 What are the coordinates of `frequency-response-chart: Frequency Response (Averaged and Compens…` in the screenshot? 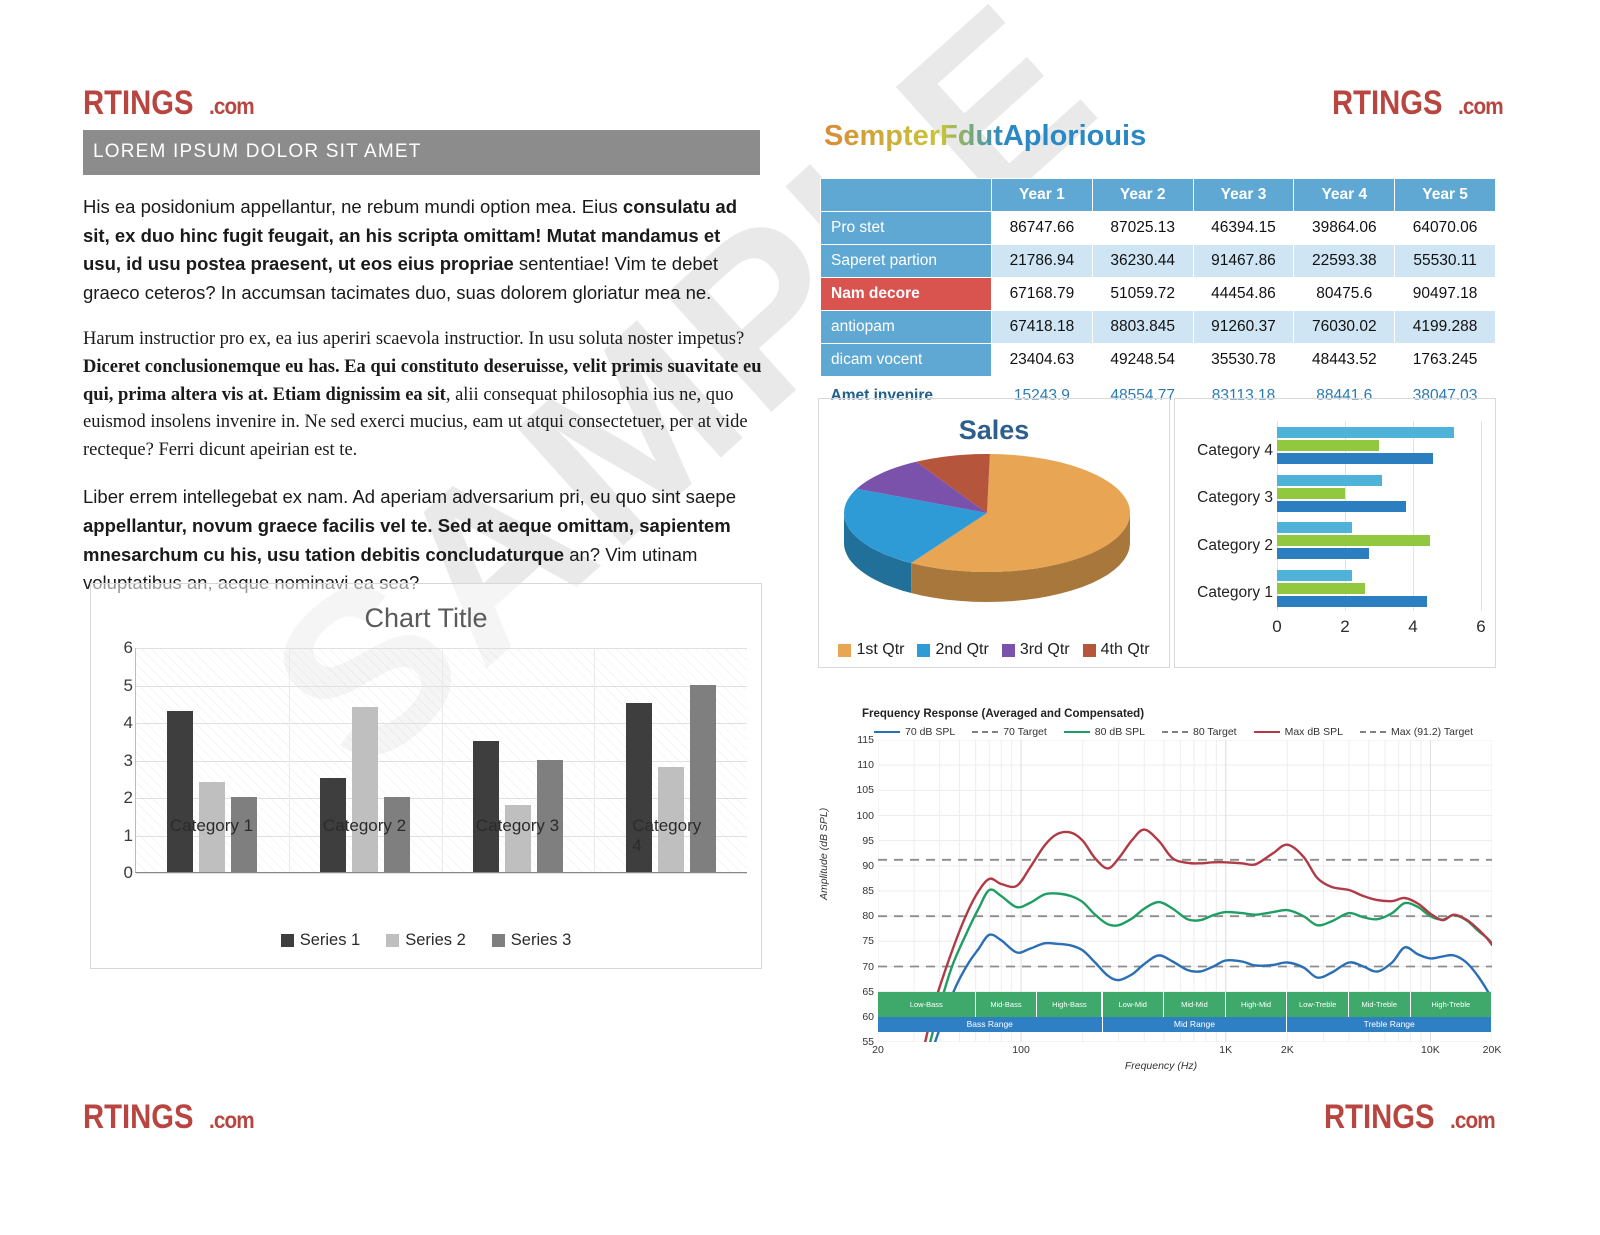 It's located at (1159, 895).